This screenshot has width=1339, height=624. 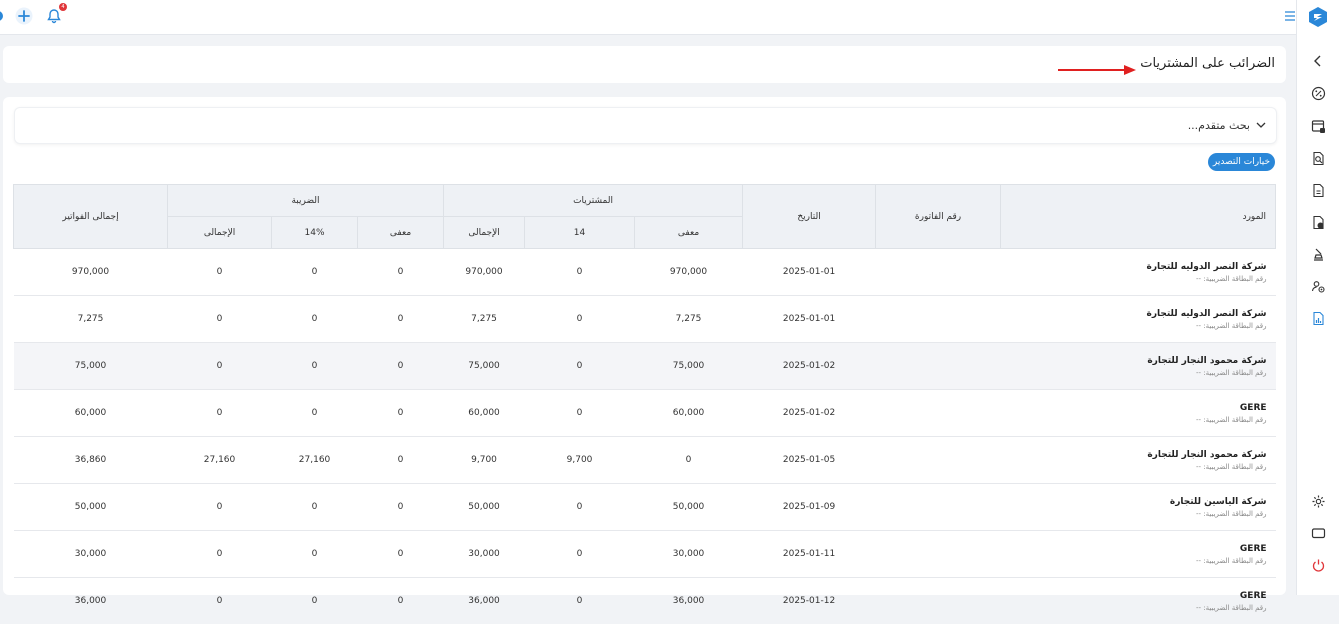 What do you see at coordinates (809, 460) in the screenshot?
I see `date-cell: 2025-01-05` at bounding box center [809, 460].